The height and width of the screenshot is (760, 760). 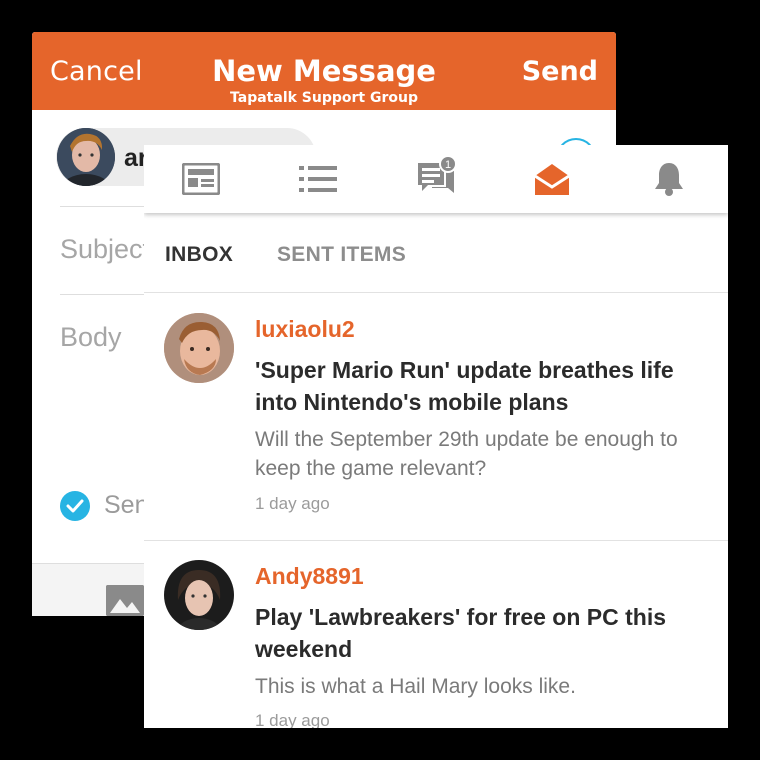 I want to click on message-author: luxiaolu2, so click(x=305, y=329).